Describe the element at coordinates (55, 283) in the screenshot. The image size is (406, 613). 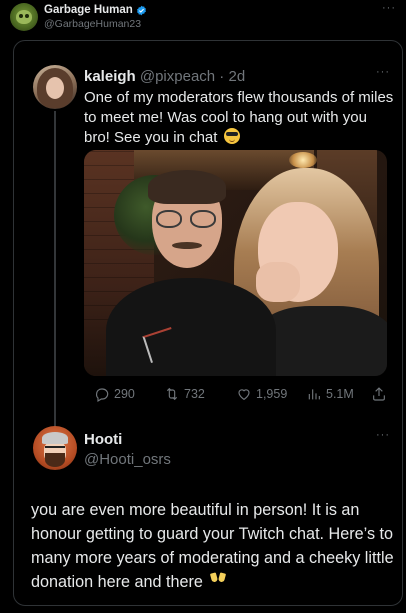
I see `thread-connector-line` at that location.